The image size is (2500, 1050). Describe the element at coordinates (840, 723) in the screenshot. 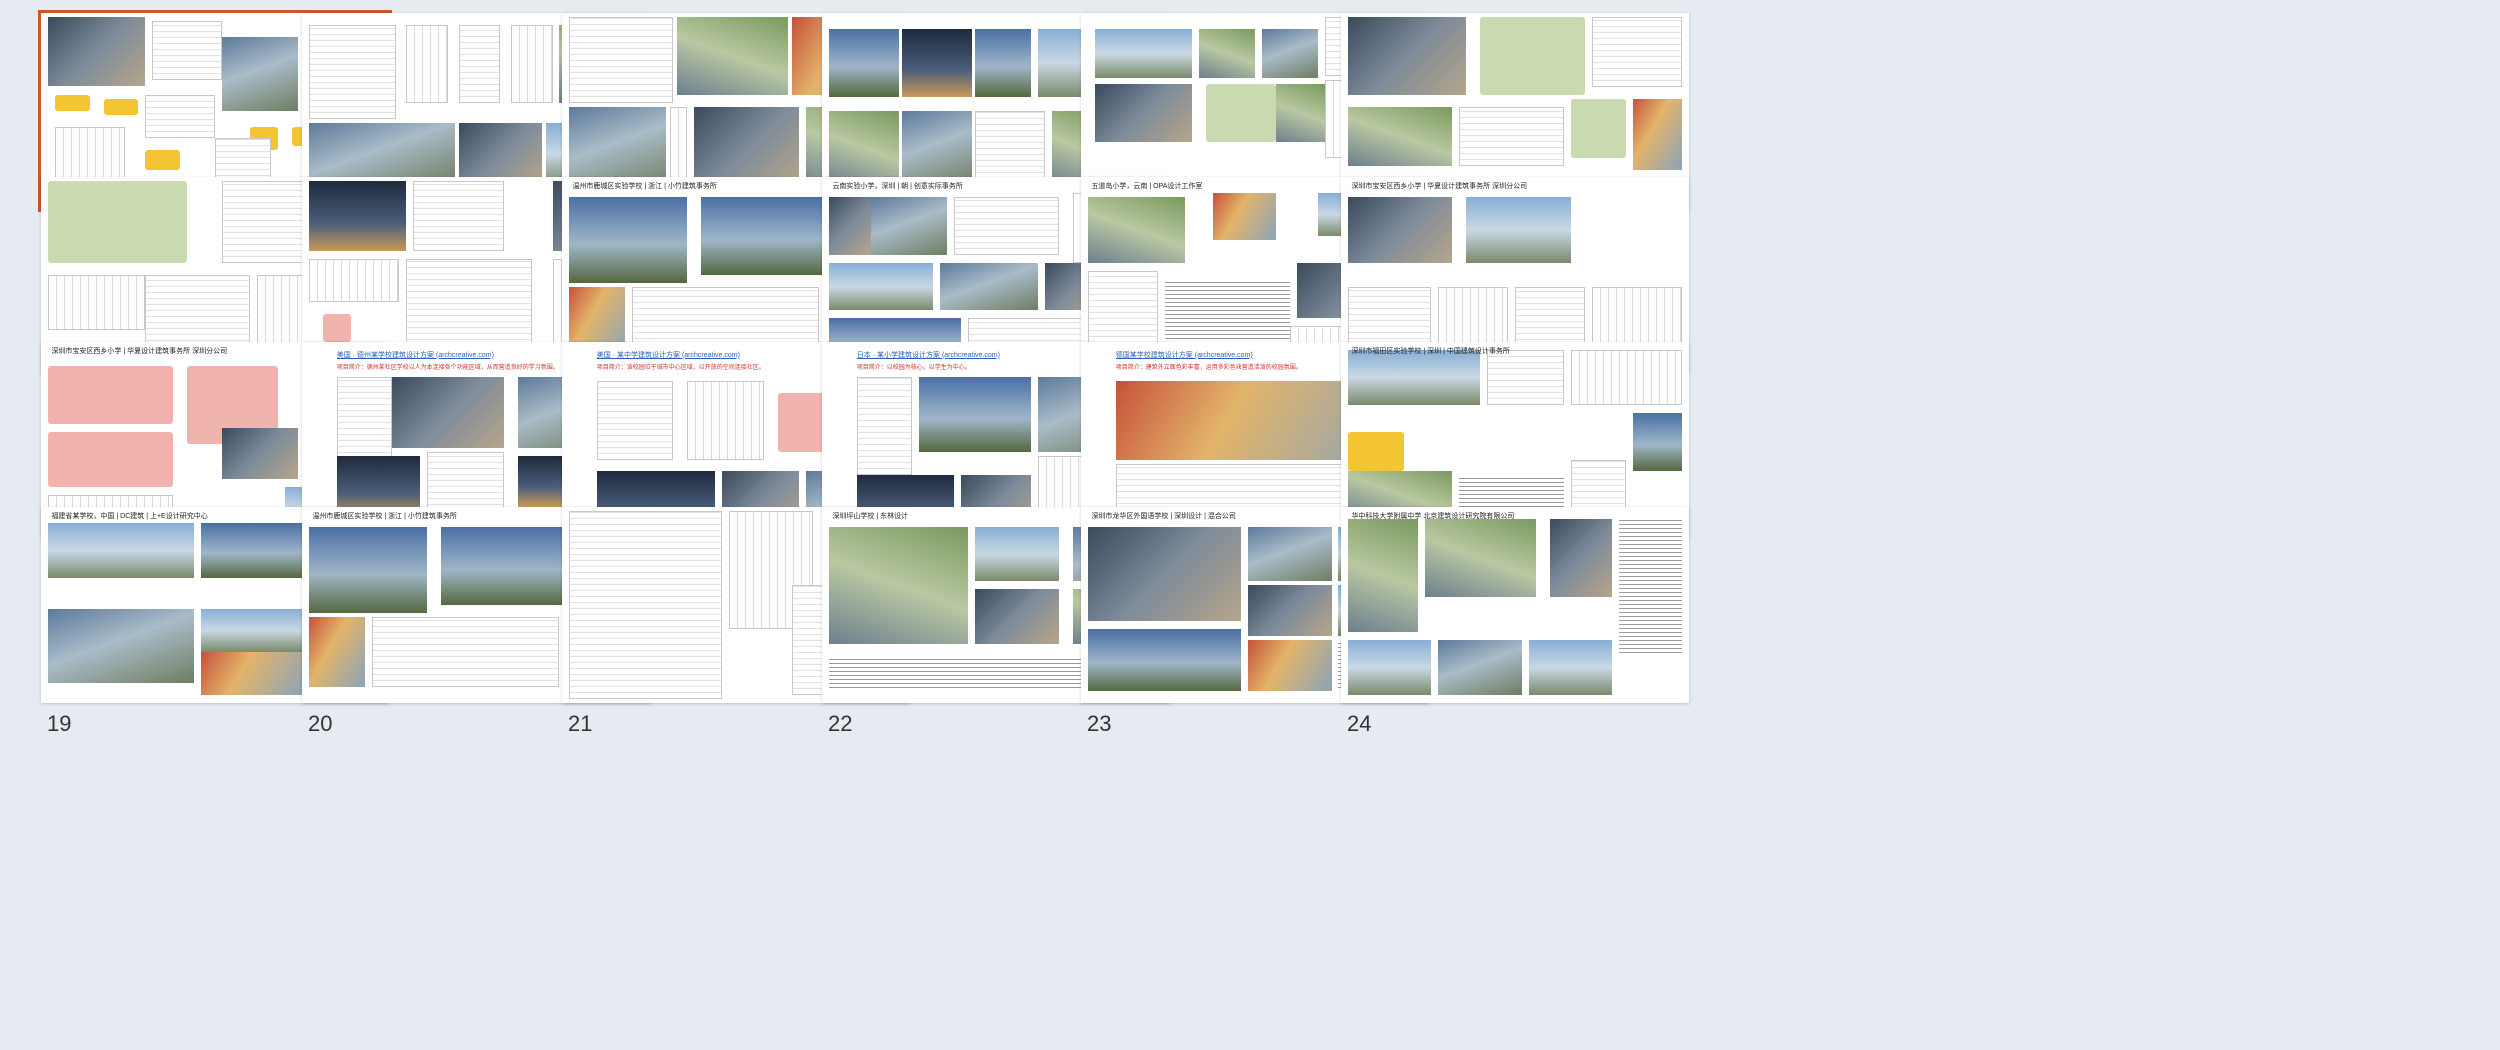

I see `slide-number: 22` at that location.